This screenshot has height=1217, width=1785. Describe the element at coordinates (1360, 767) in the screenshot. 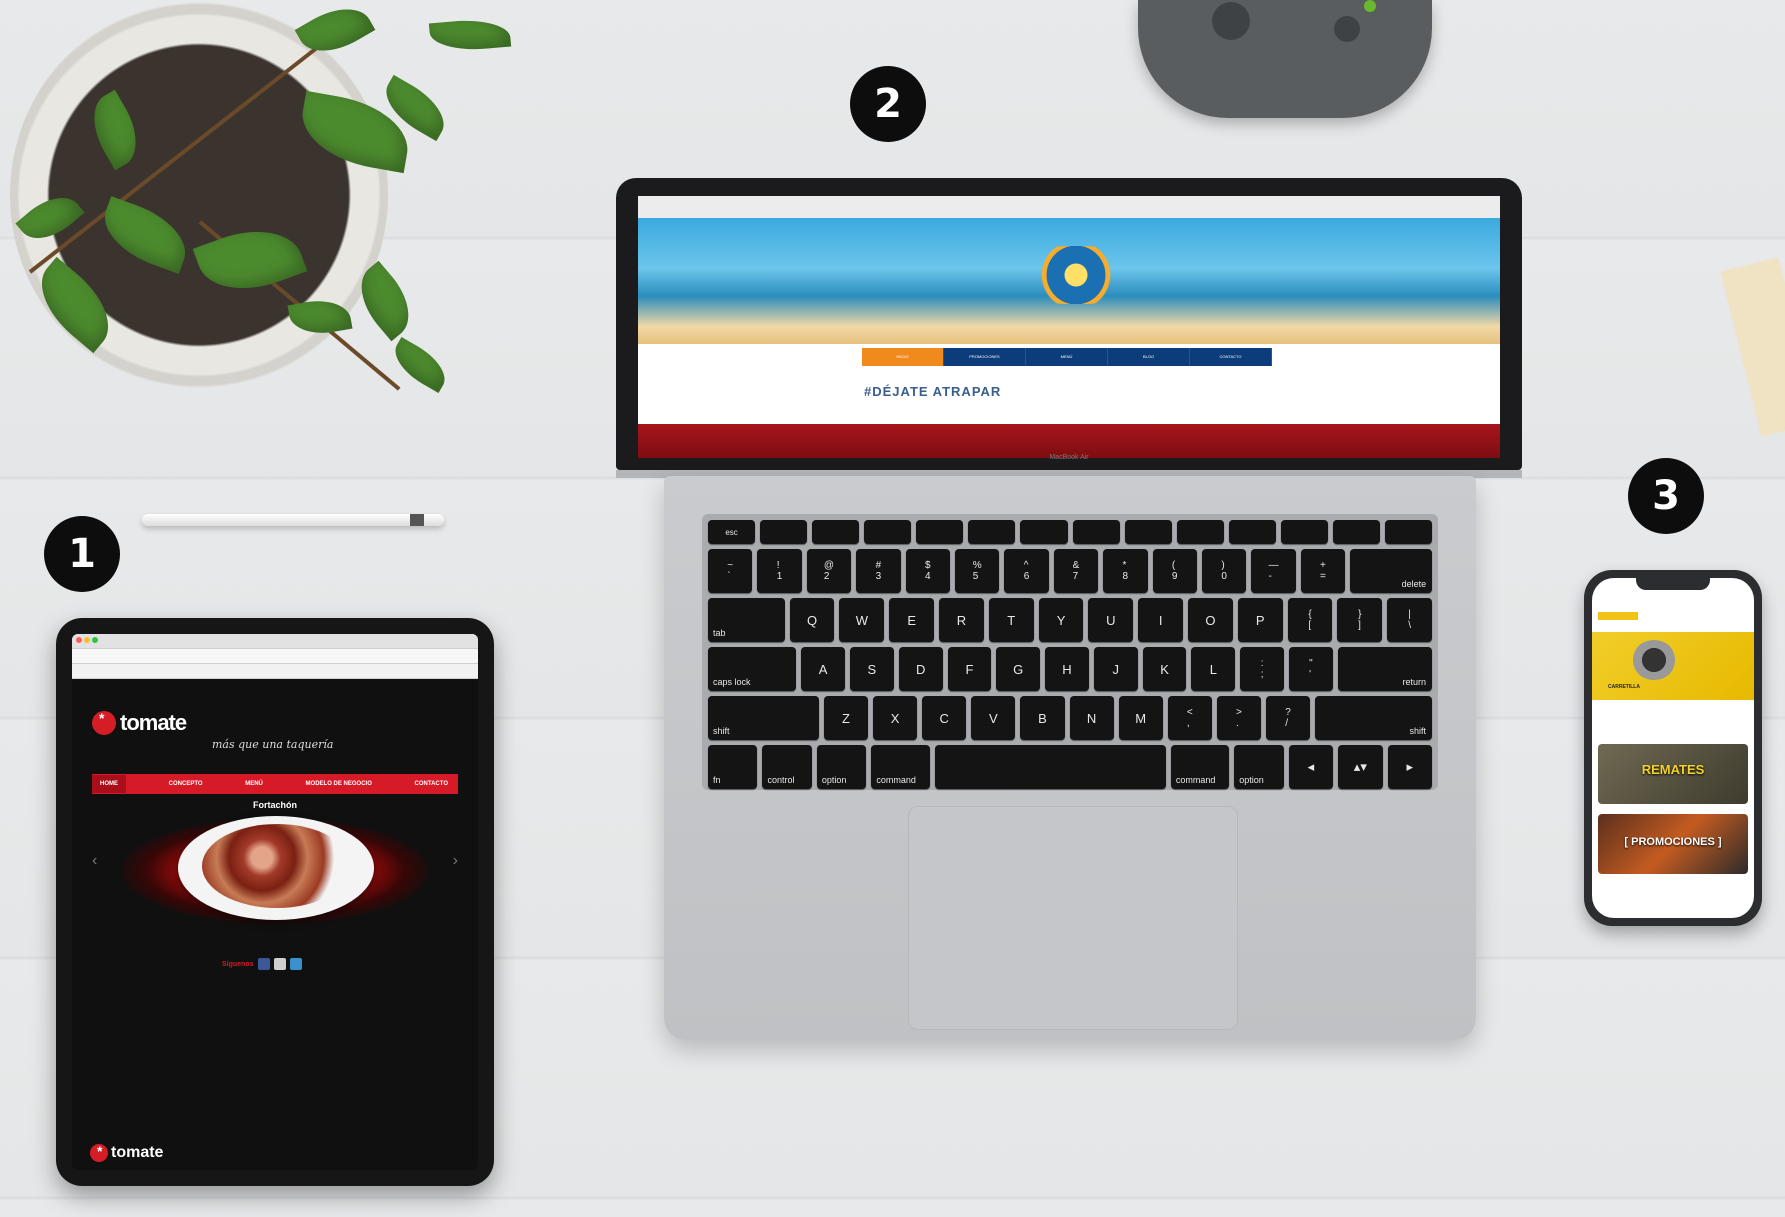

I see `key-arrow-updown: ▴▾` at that location.